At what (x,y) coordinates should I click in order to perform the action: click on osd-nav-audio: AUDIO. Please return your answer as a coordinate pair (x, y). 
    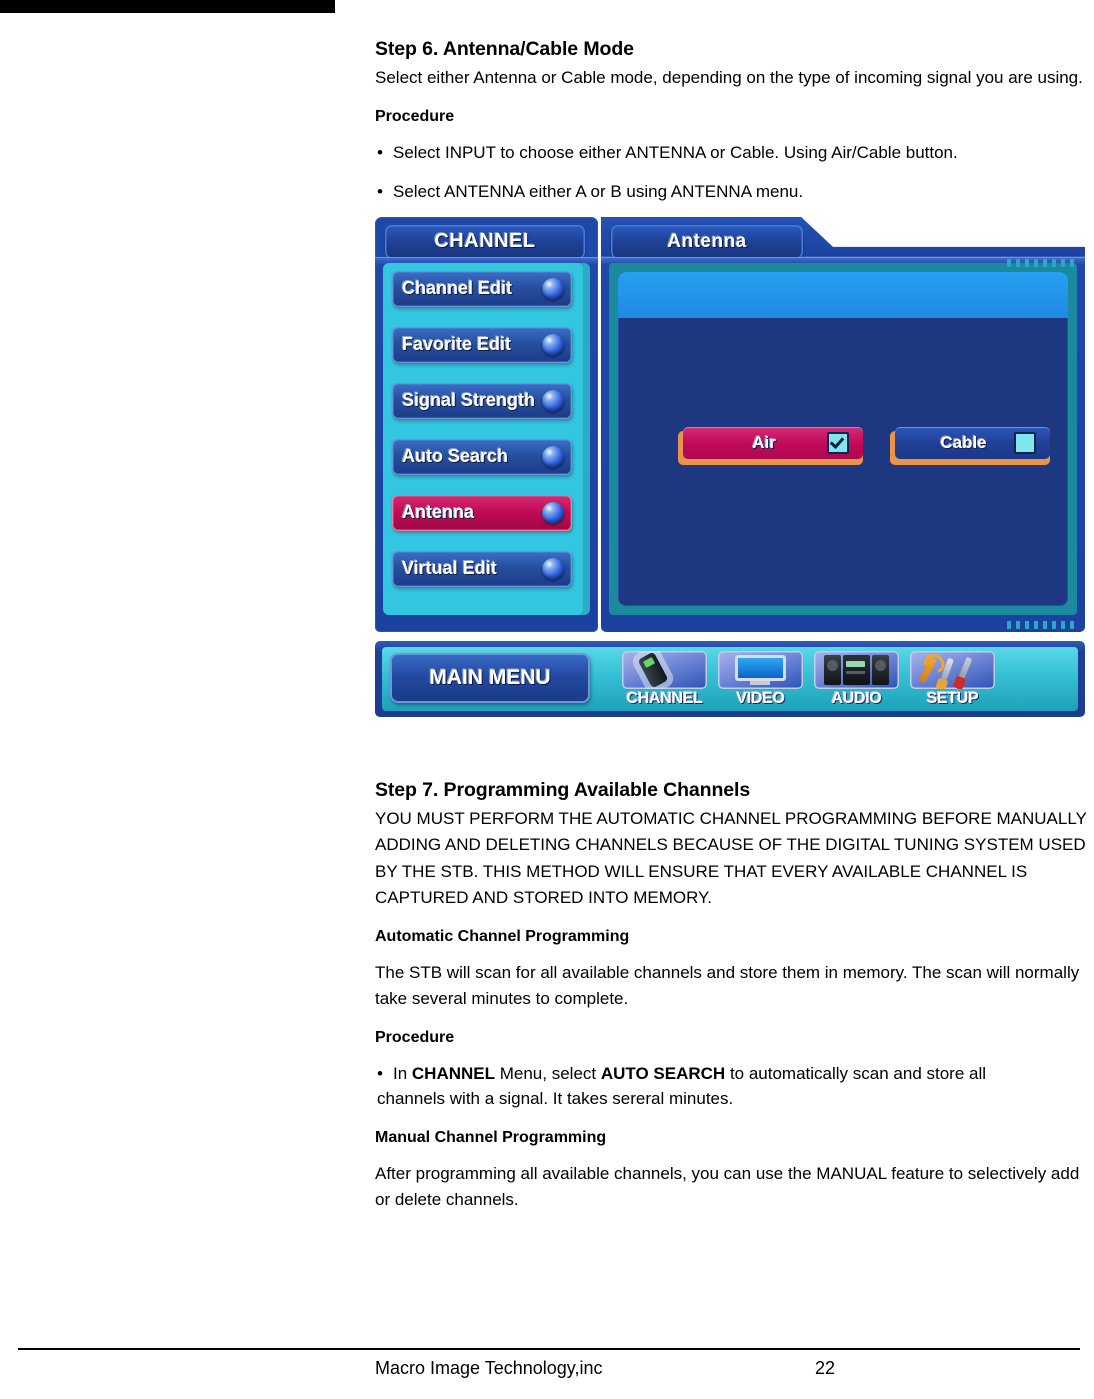
    Looking at the image, I should click on (856, 679).